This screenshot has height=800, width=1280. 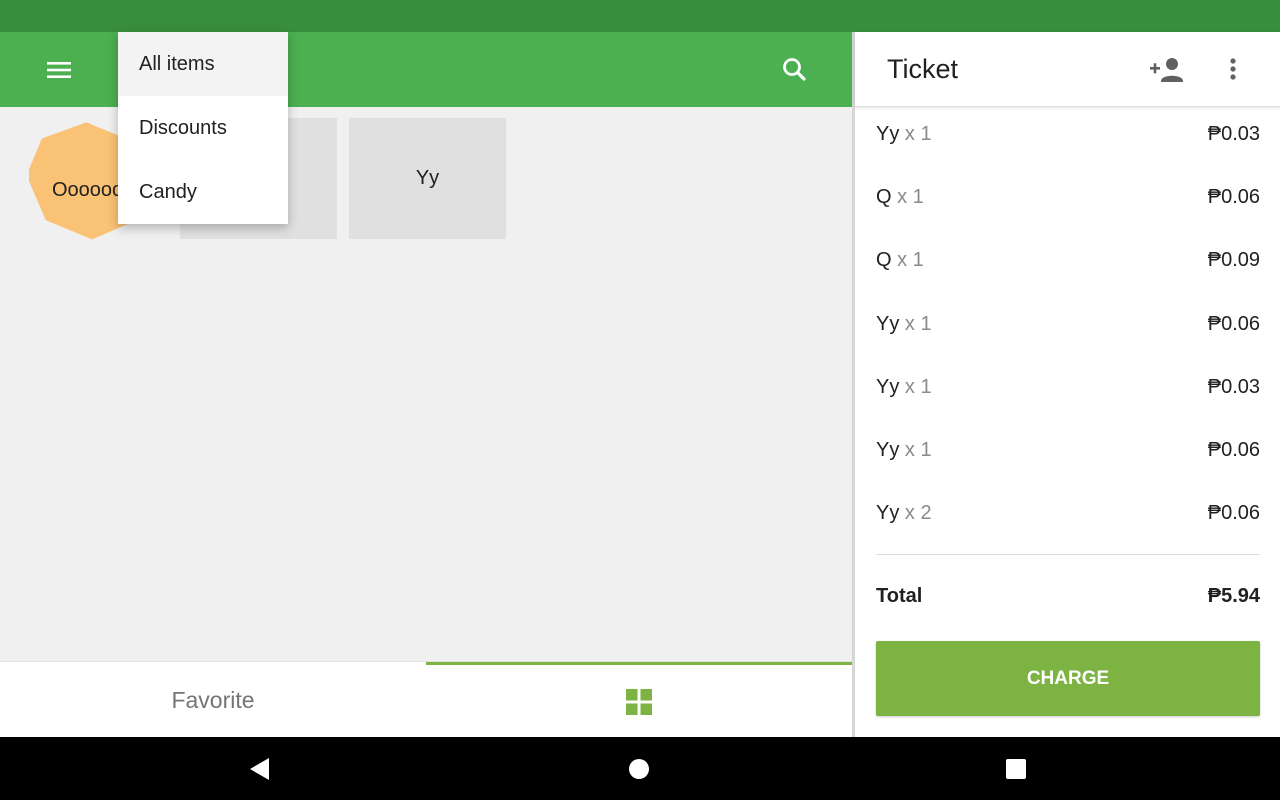 I want to click on nav-home-button, so click(x=639, y=769).